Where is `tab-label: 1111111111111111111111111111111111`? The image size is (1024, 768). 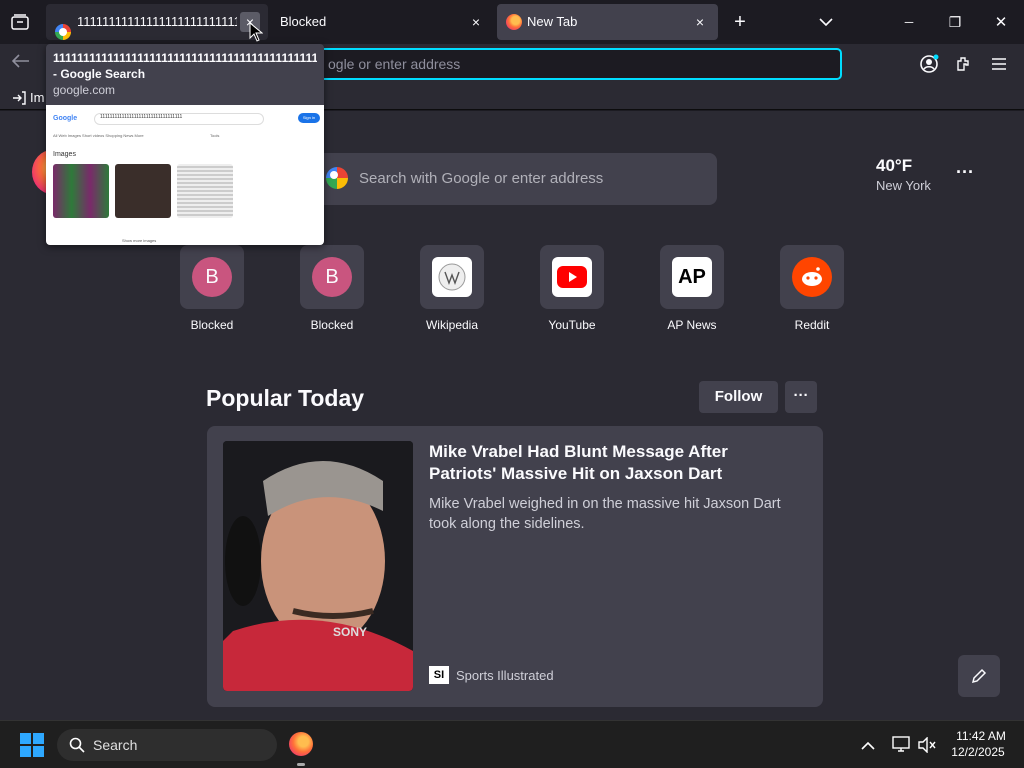 tab-label: 1111111111111111111111111111111111 is located at coordinates (157, 21).